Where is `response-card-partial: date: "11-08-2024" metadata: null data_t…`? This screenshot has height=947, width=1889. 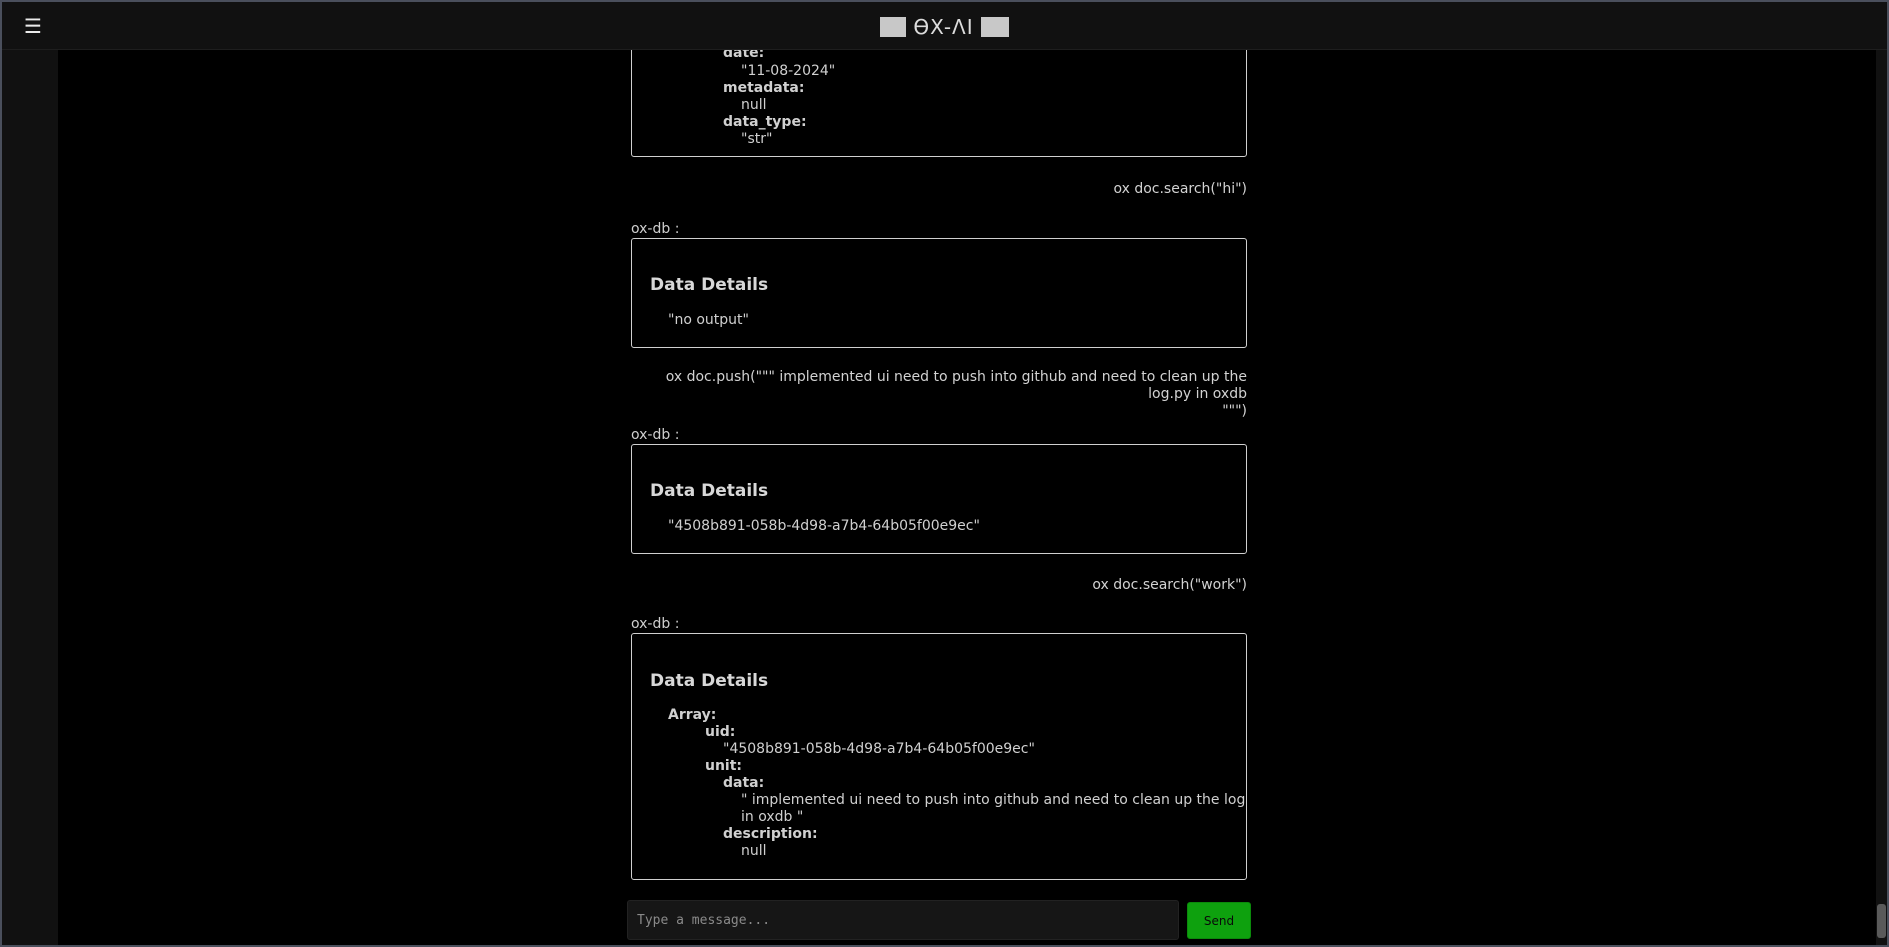
response-card-partial: date: "11-08-2024" metadata: null data_t… is located at coordinates (939, 103).